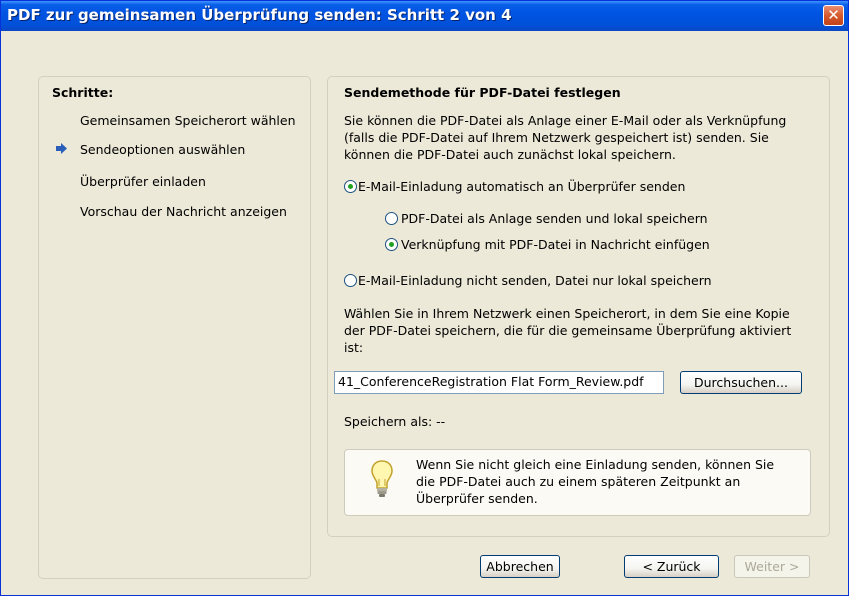 The width and height of the screenshot is (849, 596). Describe the element at coordinates (350, 280) in the screenshot. I see `radio-no-send` at that location.